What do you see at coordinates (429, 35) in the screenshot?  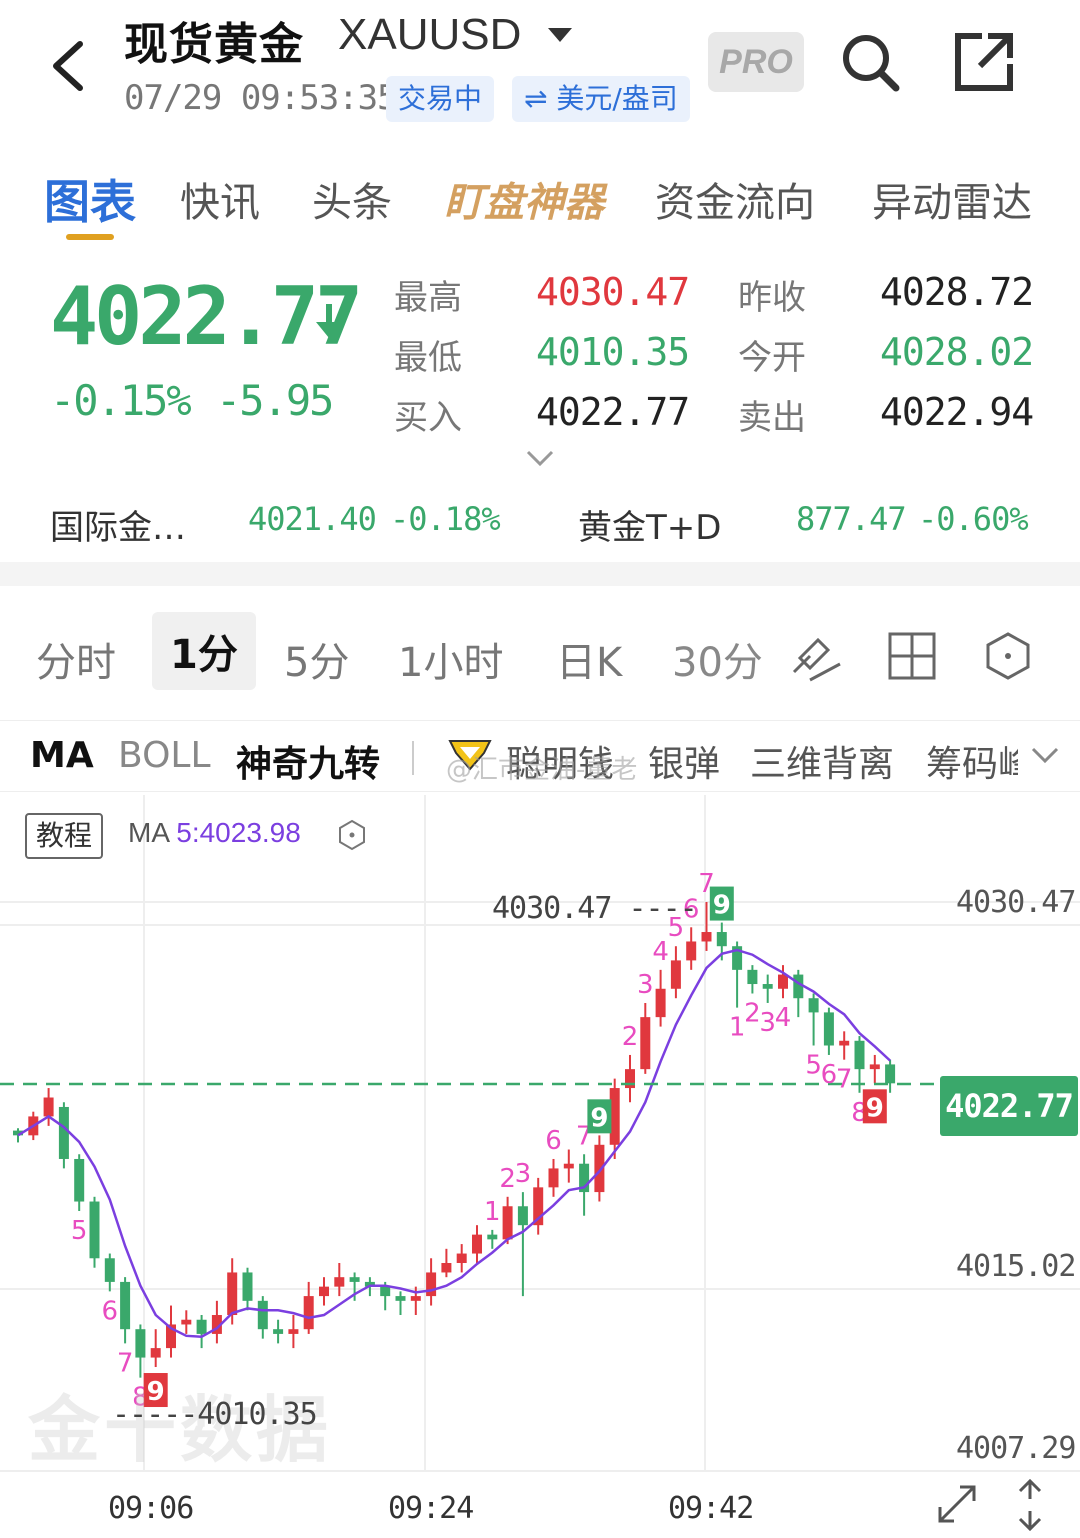 I see `instrument-symbol: XAUUSD` at bounding box center [429, 35].